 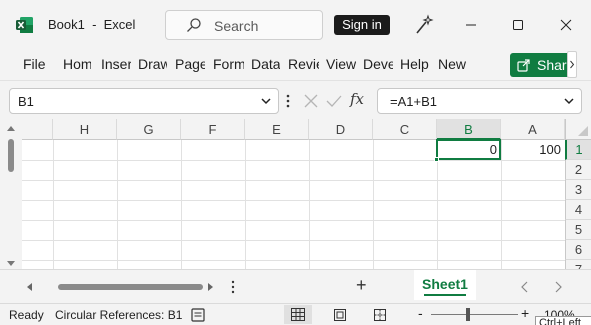 What do you see at coordinates (311, 101) in the screenshot?
I see `cancel-icon` at bounding box center [311, 101].